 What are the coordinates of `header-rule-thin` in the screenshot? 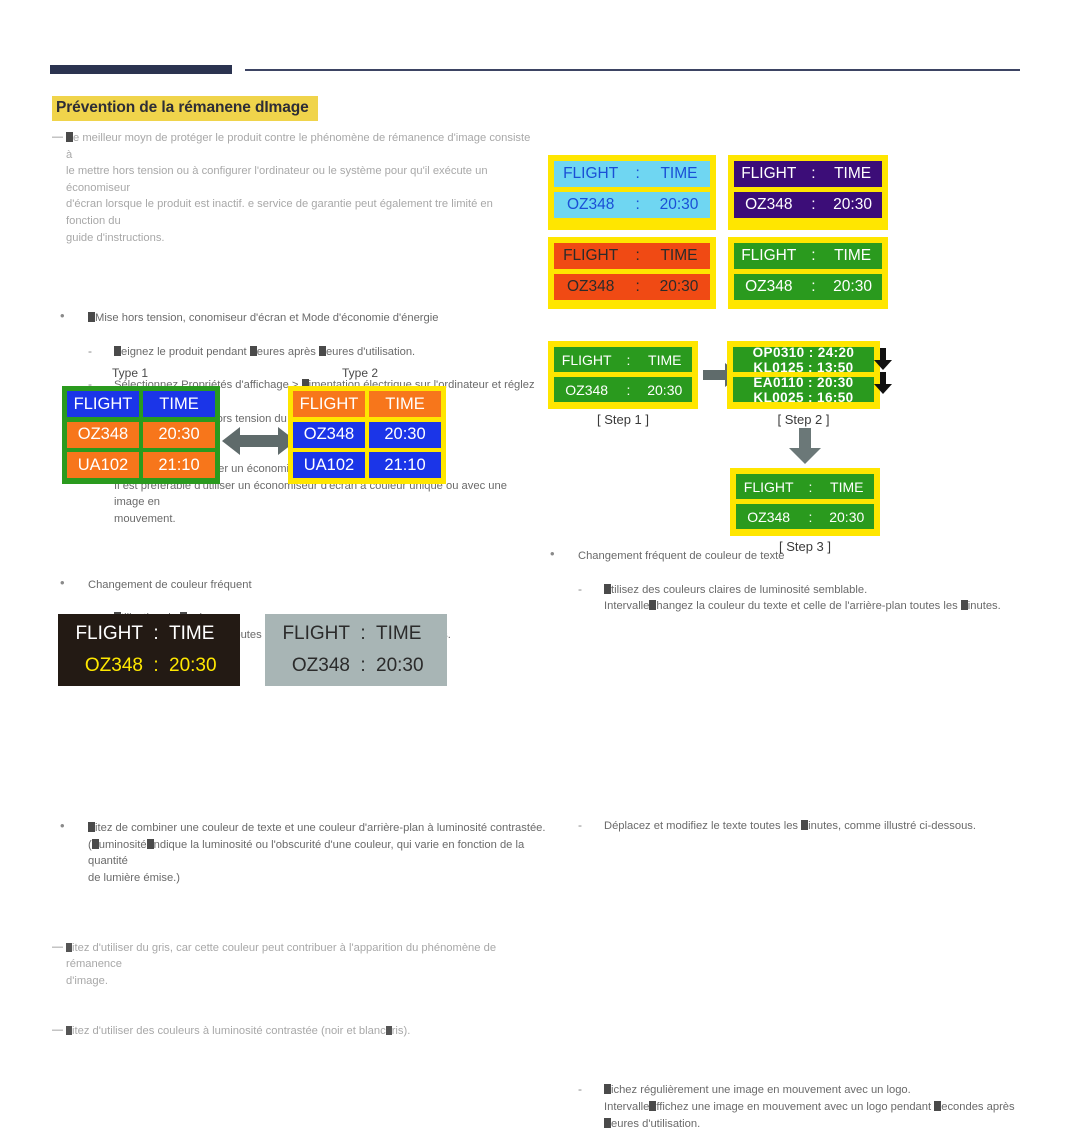 It's located at (632, 70).